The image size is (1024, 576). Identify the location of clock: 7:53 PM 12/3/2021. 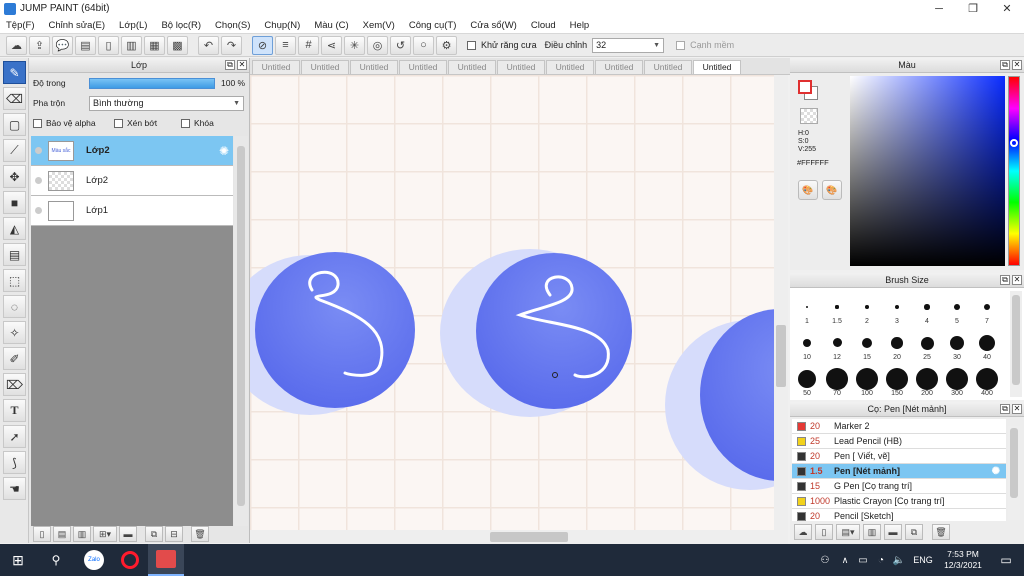
(963, 560).